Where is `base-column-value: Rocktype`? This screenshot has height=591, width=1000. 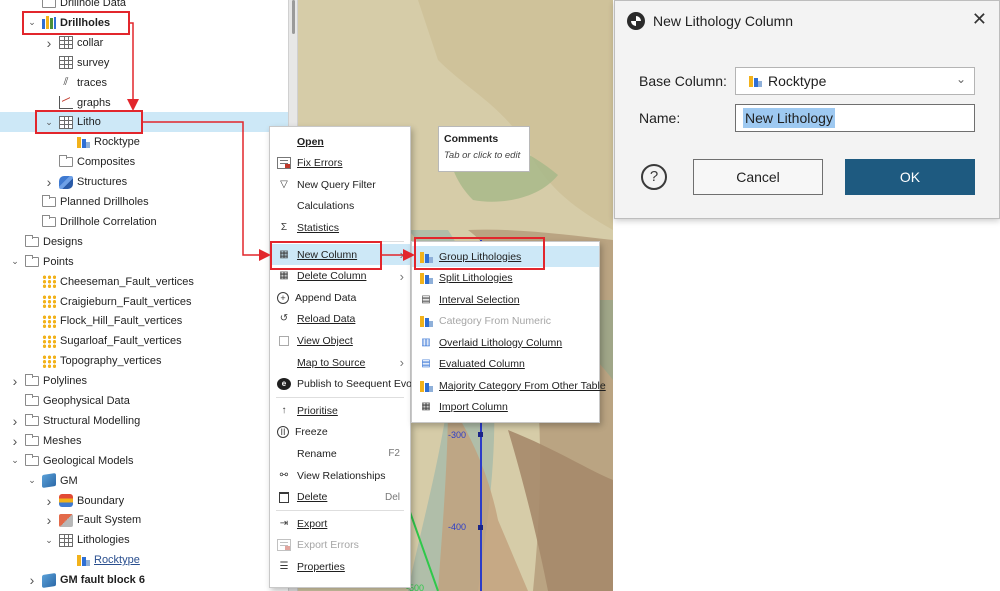
base-column-value: Rocktype is located at coordinates (797, 81).